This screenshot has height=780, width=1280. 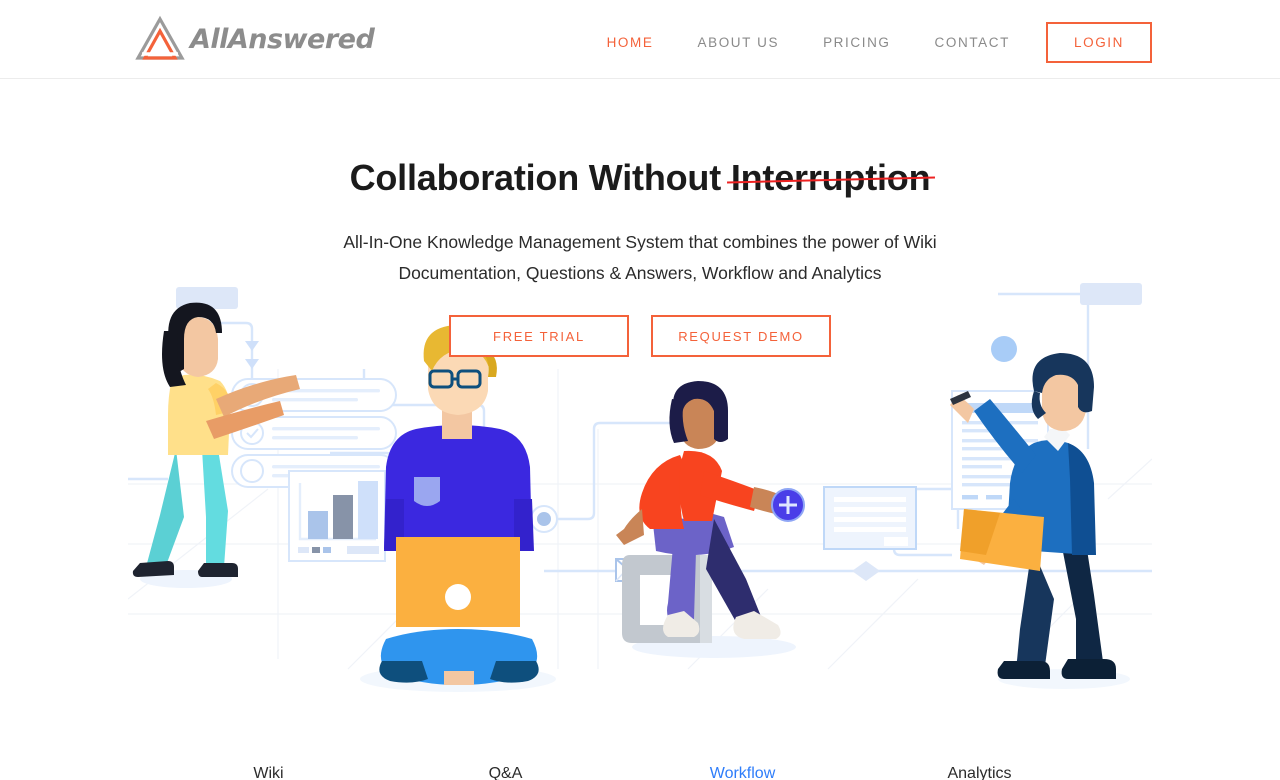 What do you see at coordinates (972, 42) in the screenshot?
I see `nav-item-contact: CONTACT` at bounding box center [972, 42].